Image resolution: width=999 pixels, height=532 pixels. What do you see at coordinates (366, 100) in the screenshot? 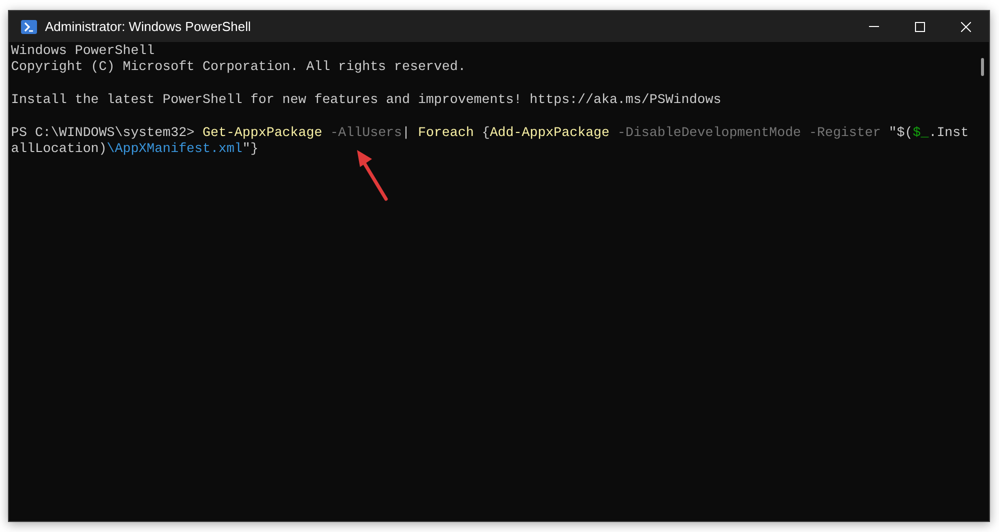
I see `console-text: Install the latest PowerShell for new features and improvements! https://aka.ms/PSWindows` at bounding box center [366, 100].